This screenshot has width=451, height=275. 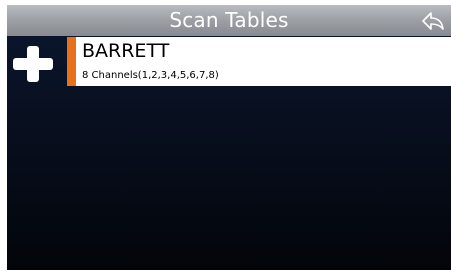 I want to click on title-bar: Scan Tables, so click(x=229, y=20).